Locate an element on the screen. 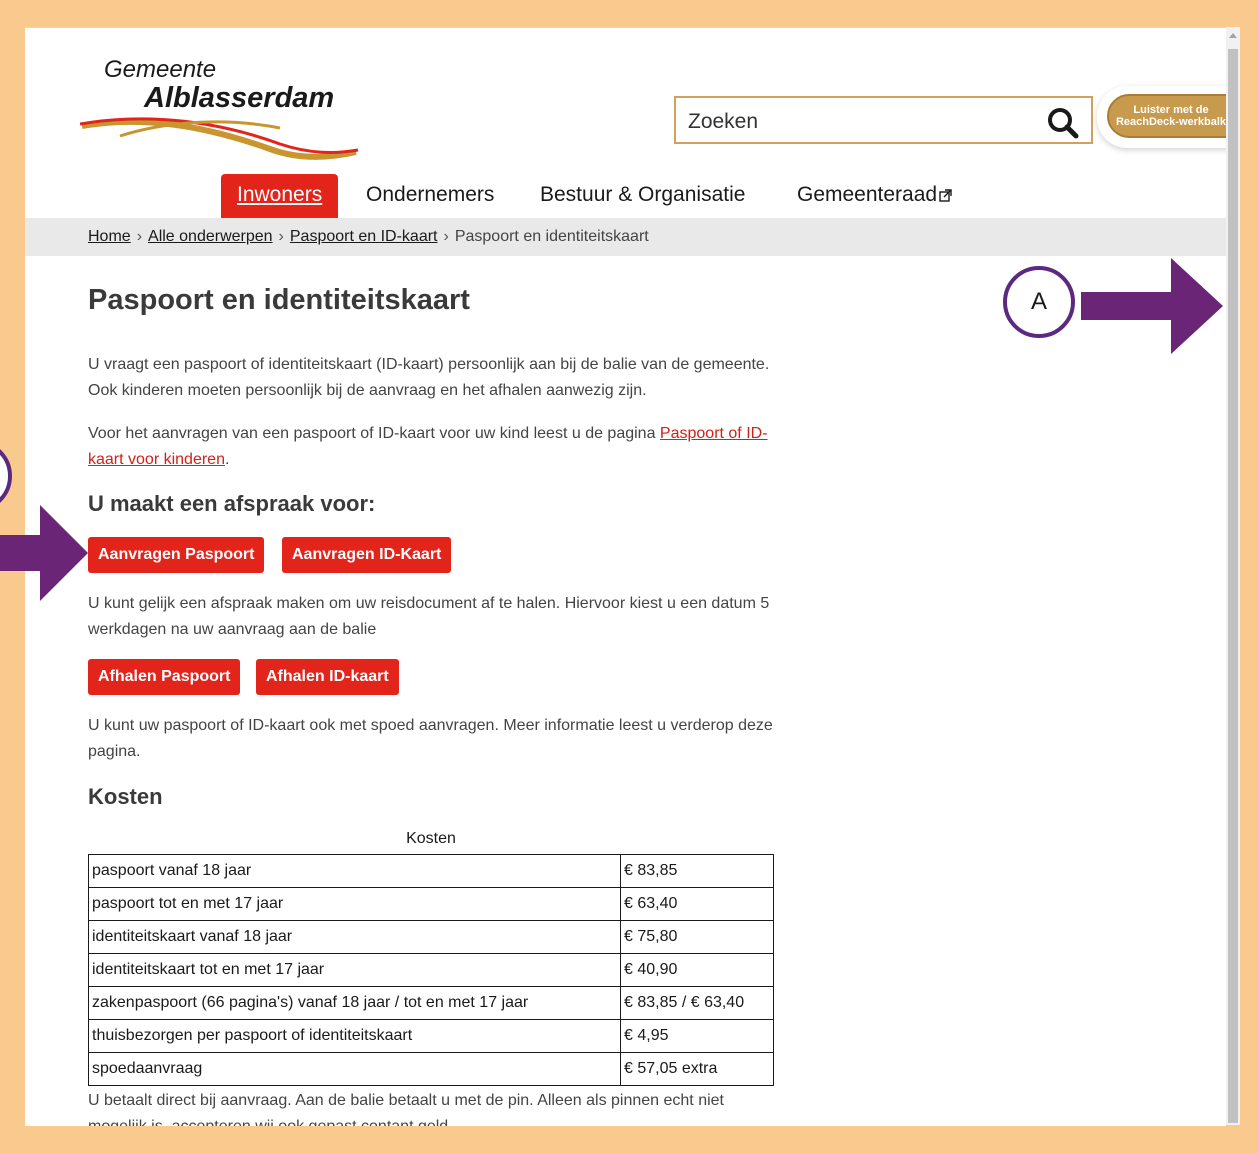 This screenshot has width=1258, height=1153. search-icon is located at coordinates (1063, 123).